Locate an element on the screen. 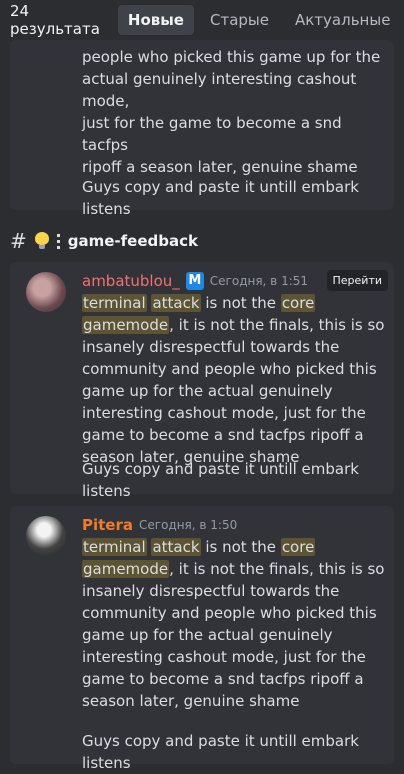 Image resolution: width=404 pixels, height=774 pixels. tab-newest: Новые is located at coordinates (155, 20).